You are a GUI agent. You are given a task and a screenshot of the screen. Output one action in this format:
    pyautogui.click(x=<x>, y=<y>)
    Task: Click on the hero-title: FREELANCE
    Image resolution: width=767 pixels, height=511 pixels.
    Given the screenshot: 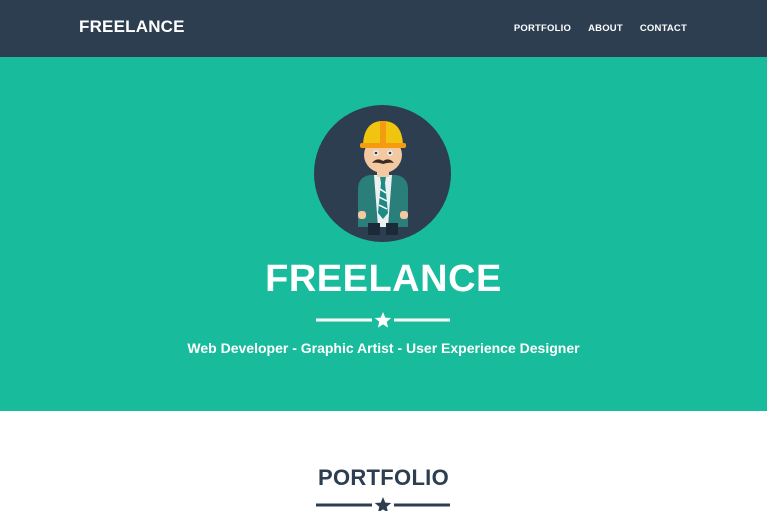 What is the action you would take?
    pyautogui.click(x=383, y=279)
    